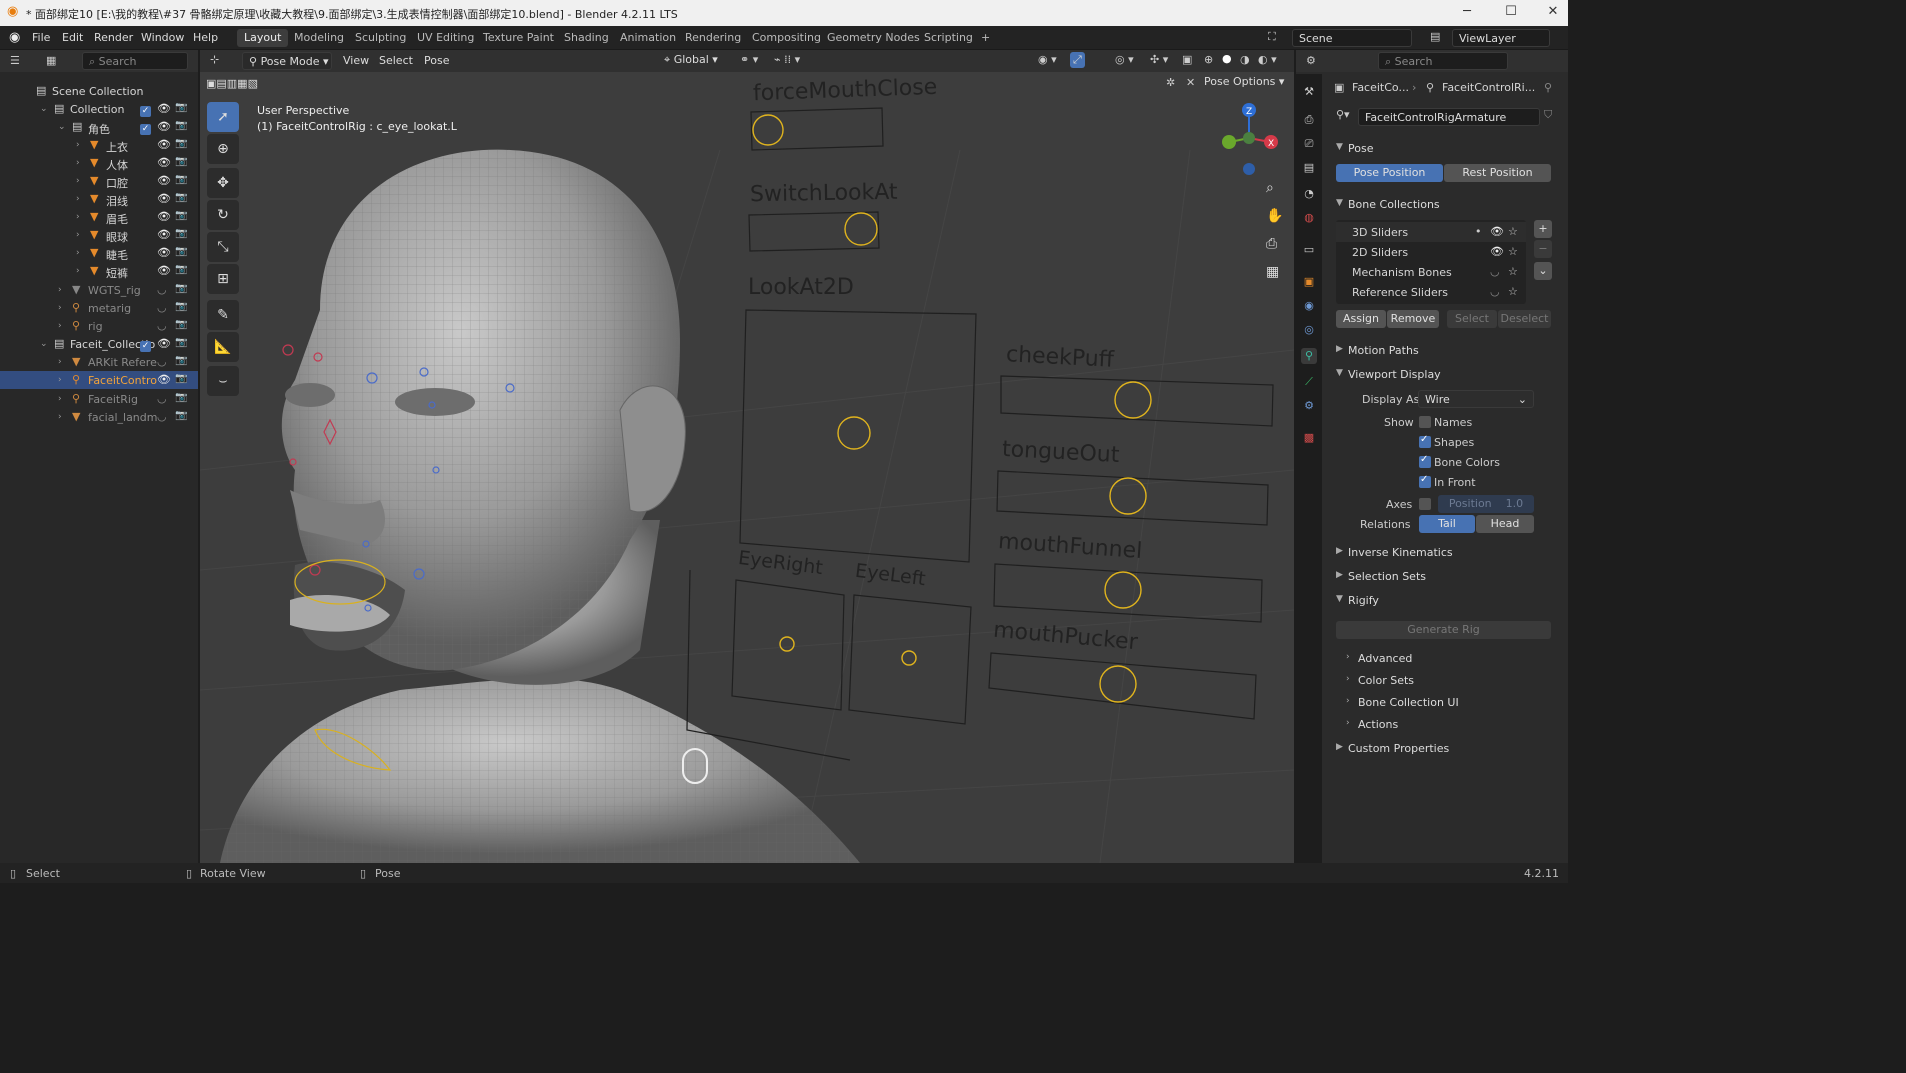 This screenshot has height=1073, width=1906. Describe the element at coordinates (99, 163) in the screenshot. I see `outliner-item: › ▼ 人体 👁 📷` at that location.